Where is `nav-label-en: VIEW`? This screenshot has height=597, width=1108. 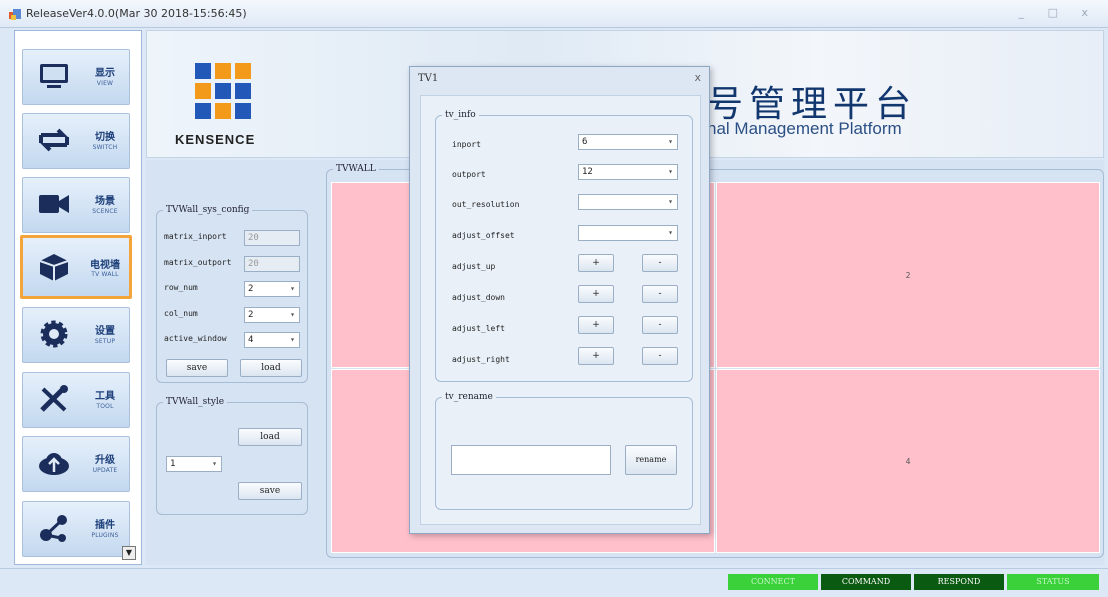
nav-label-en: VIEW is located at coordinates (105, 83).